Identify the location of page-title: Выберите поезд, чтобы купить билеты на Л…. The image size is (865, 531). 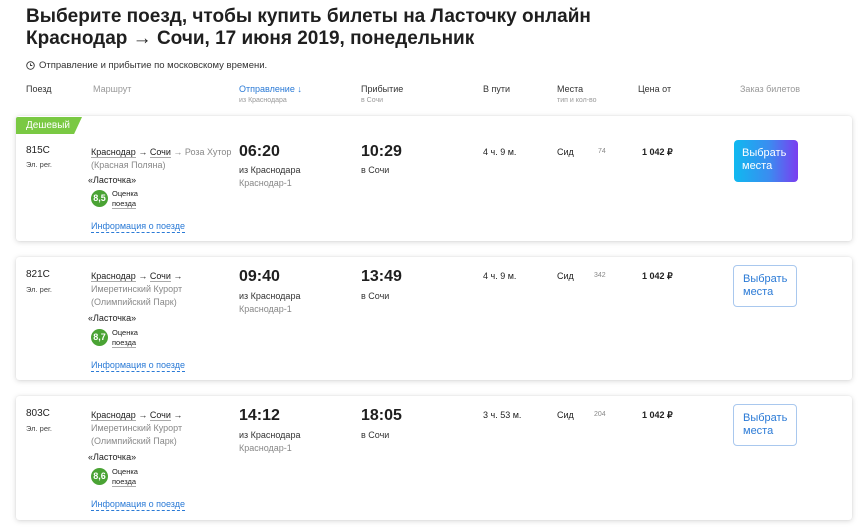
(308, 28).